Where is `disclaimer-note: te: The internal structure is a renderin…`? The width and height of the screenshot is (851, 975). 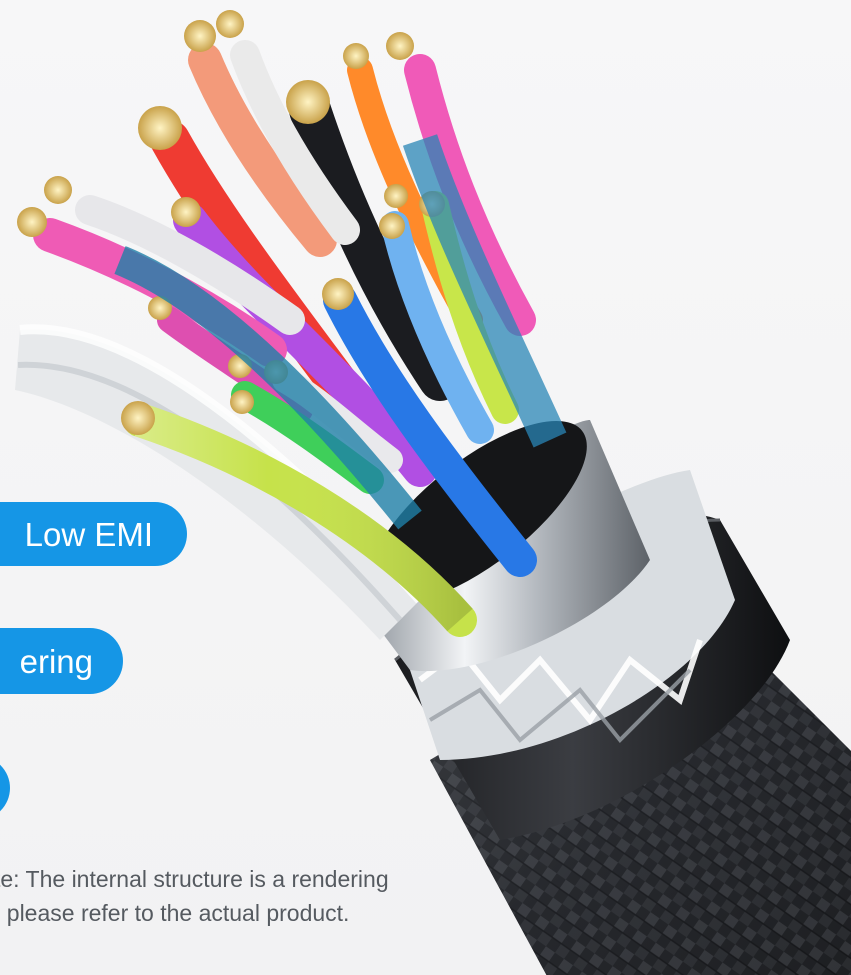 disclaimer-note: te: The internal structure is a renderin… is located at coordinates (194, 896).